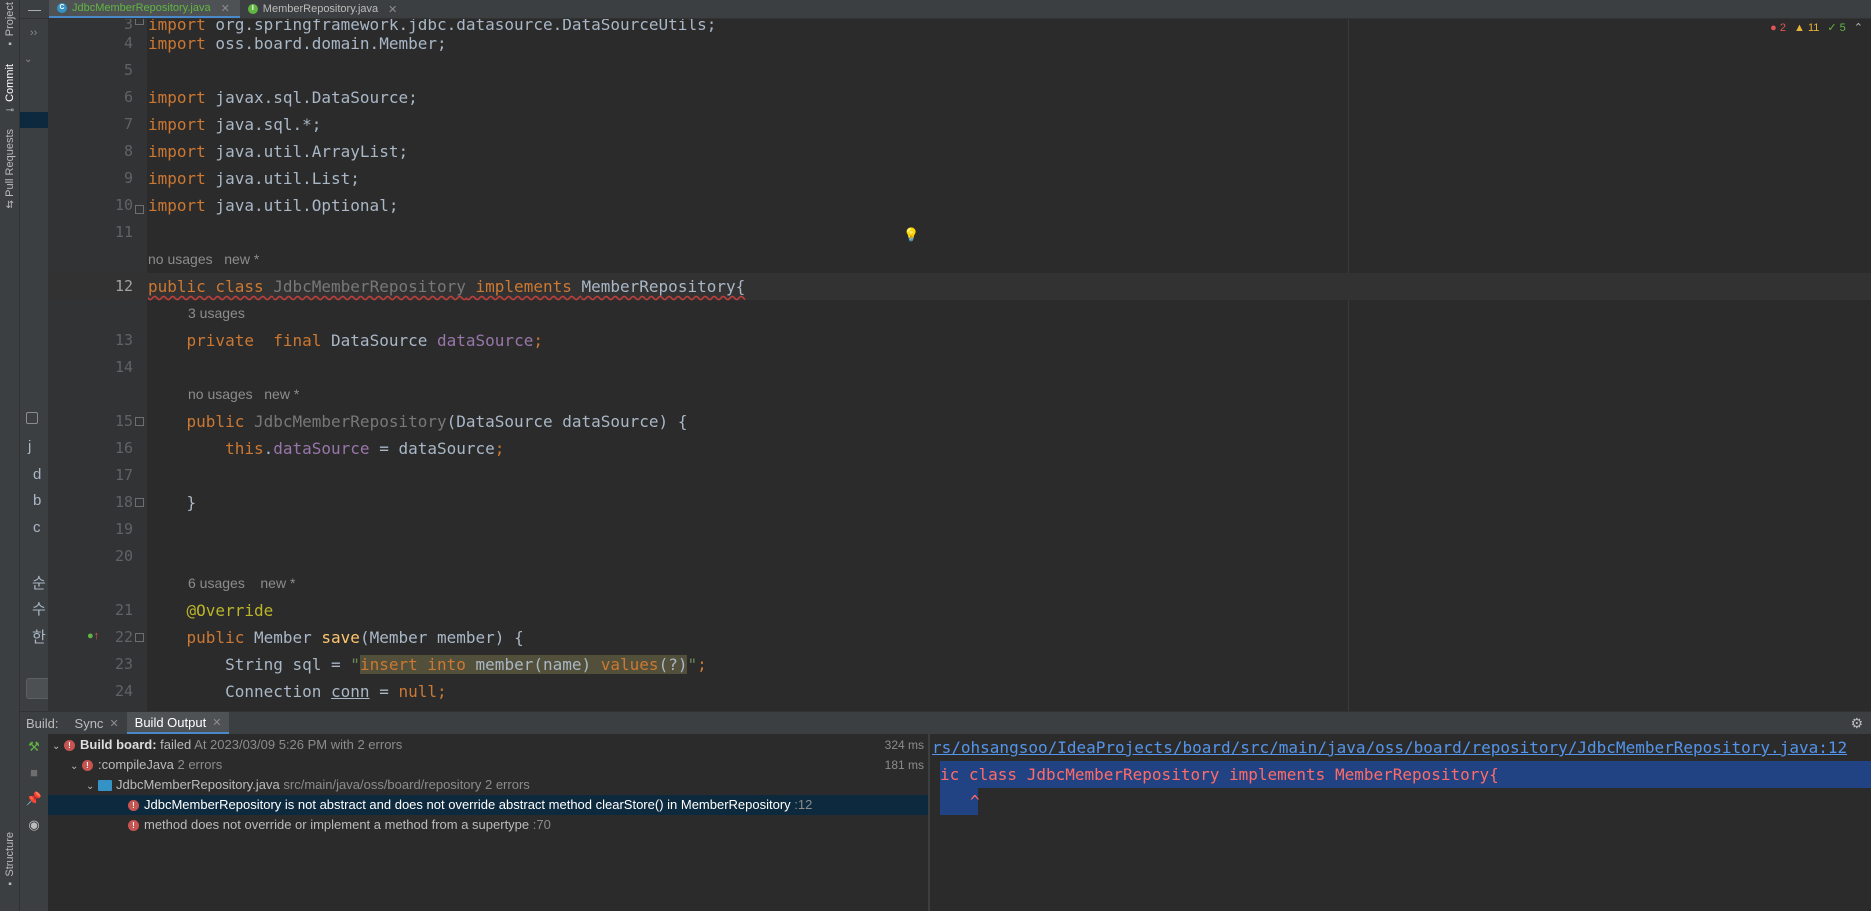 The image size is (1871, 911). Describe the element at coordinates (33, 33) in the screenshot. I see `expand-chevron-icon: ››` at that location.